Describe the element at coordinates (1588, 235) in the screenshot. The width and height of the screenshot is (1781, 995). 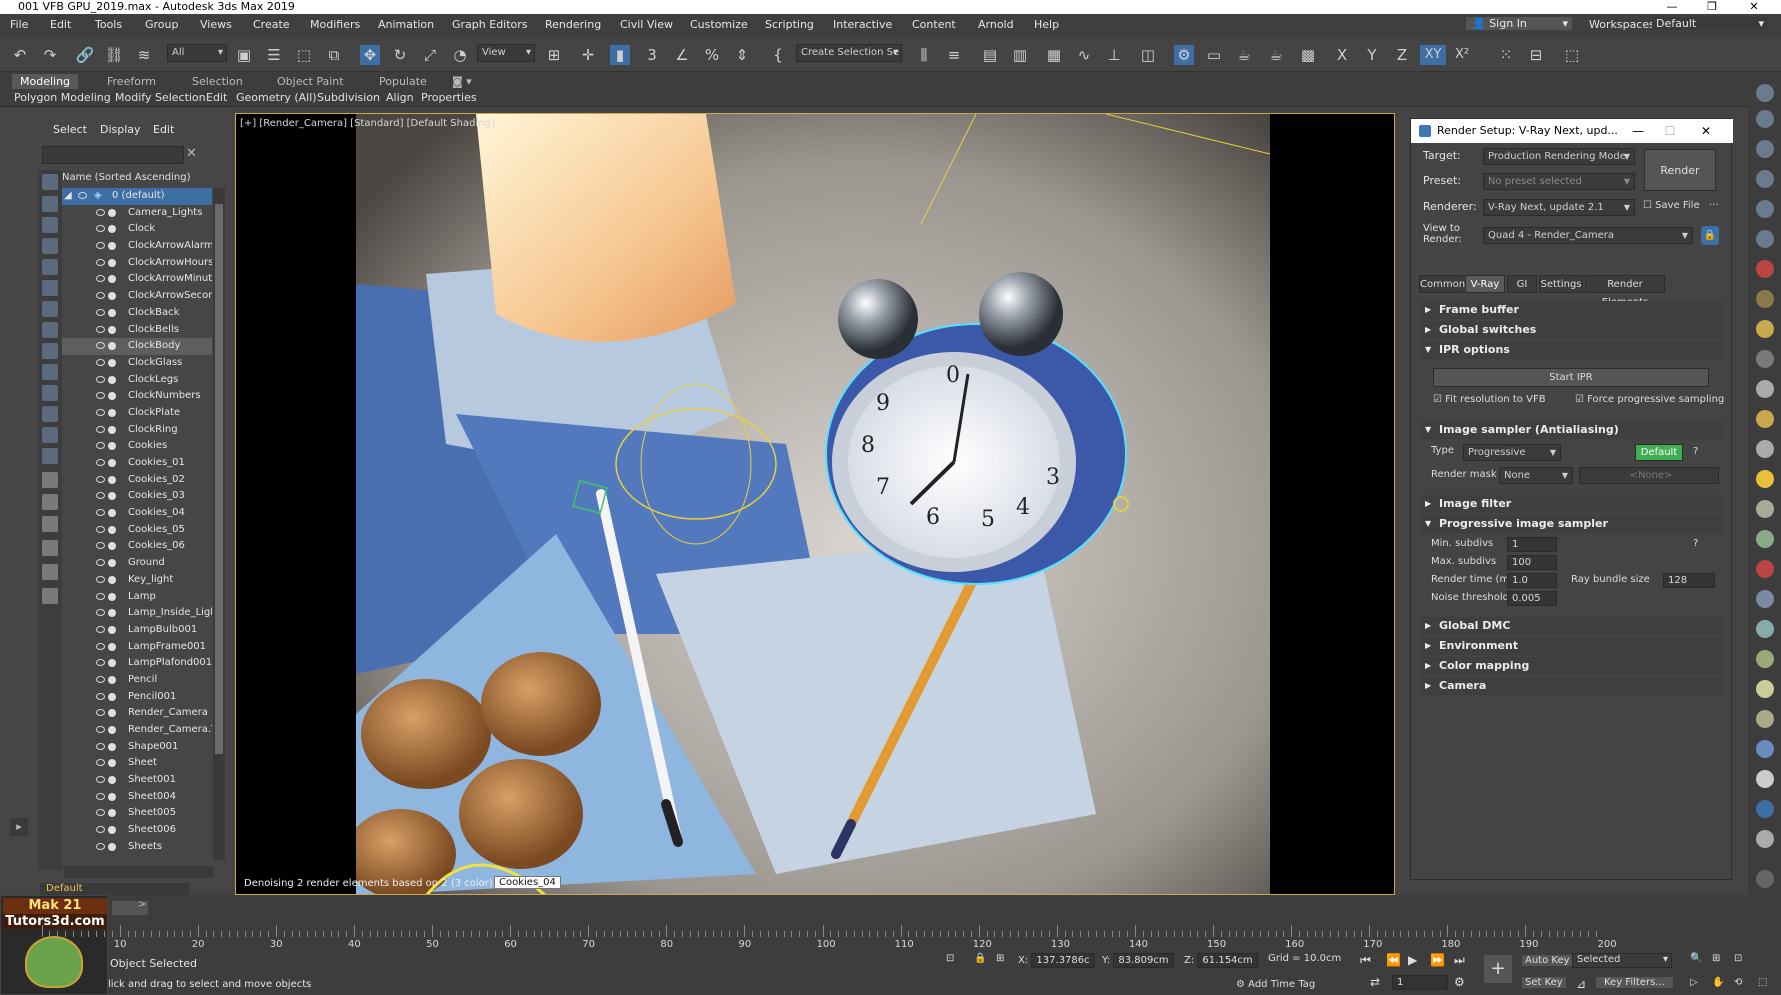
I see `view-to-render-select: Quad 4 - Render_Camera ▼` at that location.